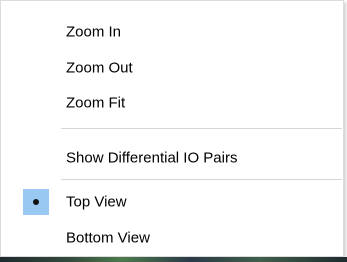 The image size is (347, 262). What do you see at coordinates (108, 238) in the screenshot?
I see `menu-item-bottom-view-label: Bottom View` at bounding box center [108, 238].